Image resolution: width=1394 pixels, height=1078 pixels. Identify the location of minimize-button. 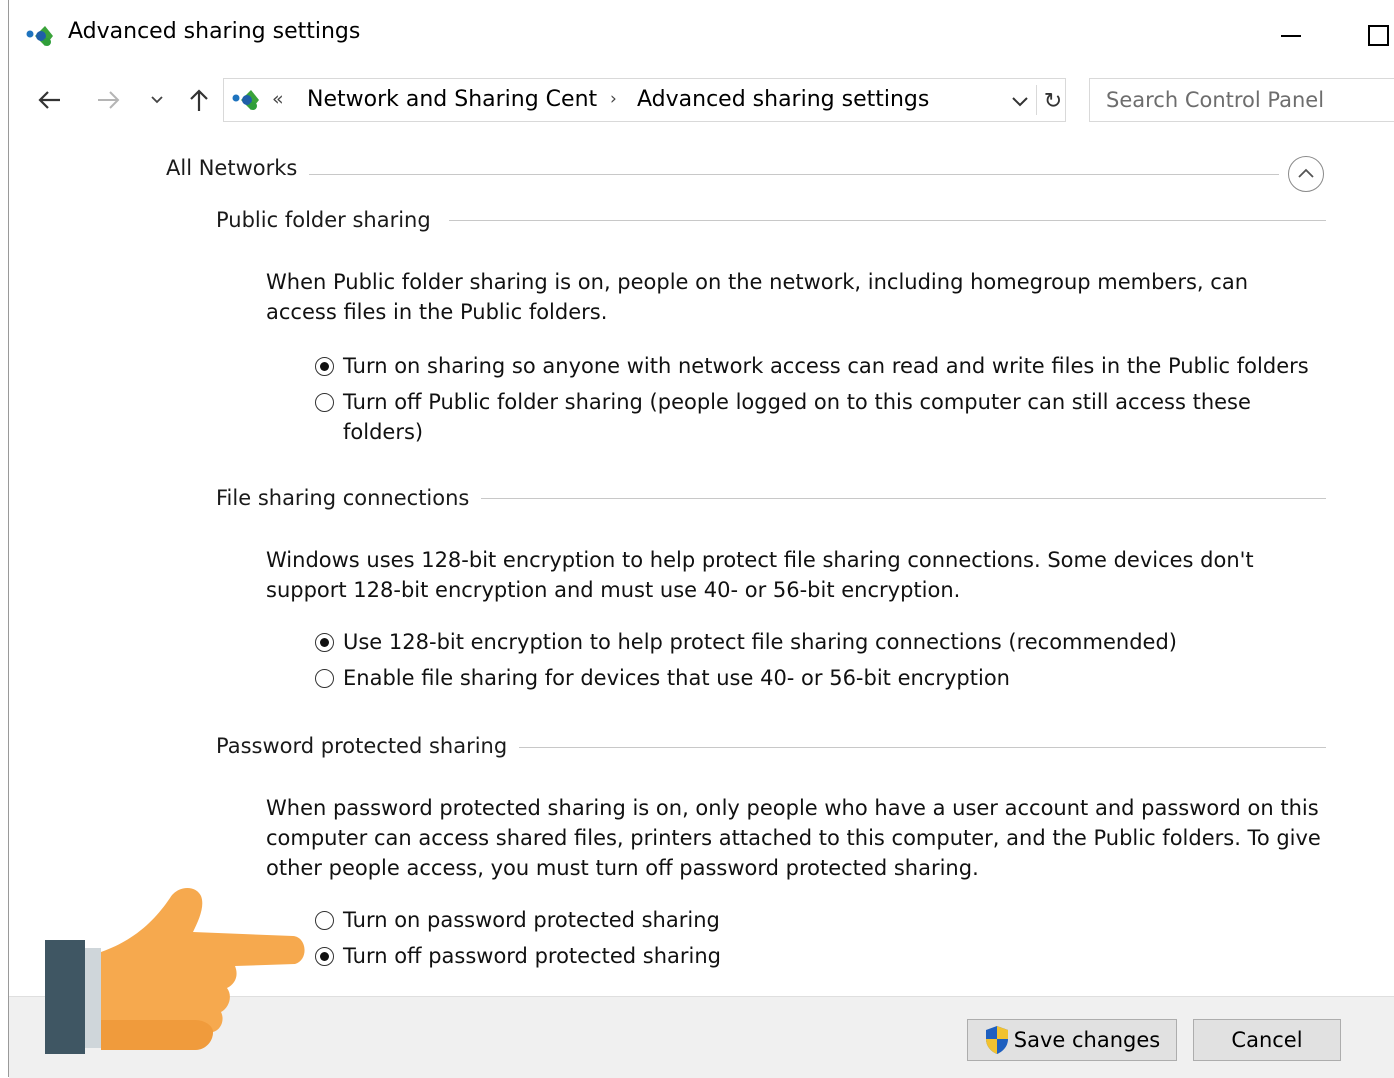
(1291, 35).